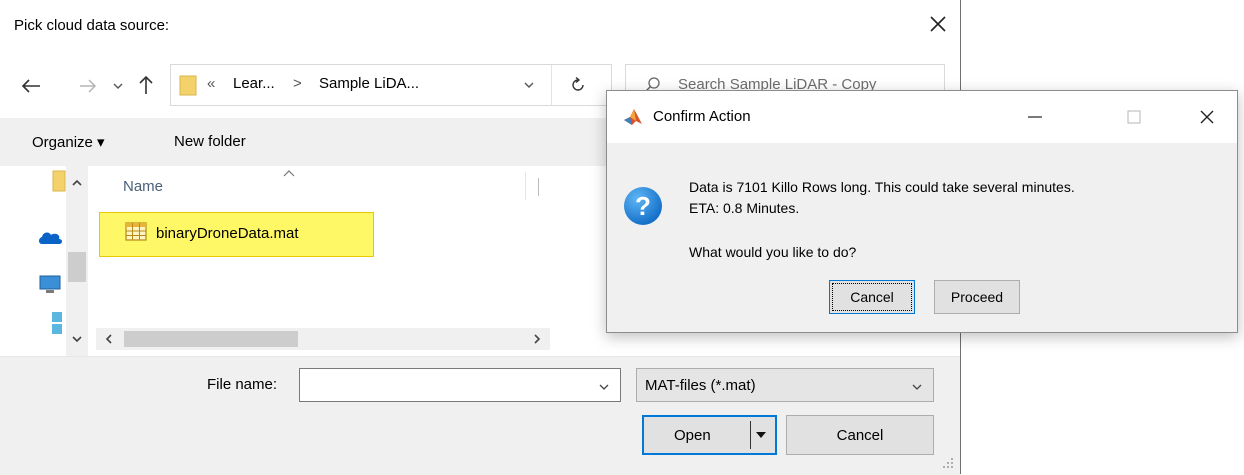 The image size is (1244, 475). I want to click on nav-vertical-scrollbar, so click(77, 261).